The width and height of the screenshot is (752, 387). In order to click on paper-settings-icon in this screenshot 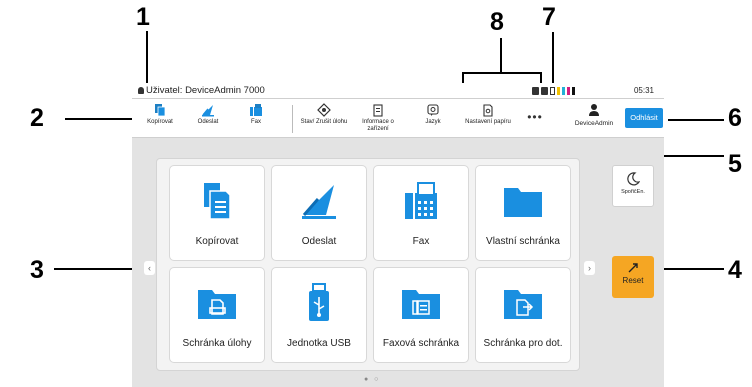, I will do `click(488, 110)`.